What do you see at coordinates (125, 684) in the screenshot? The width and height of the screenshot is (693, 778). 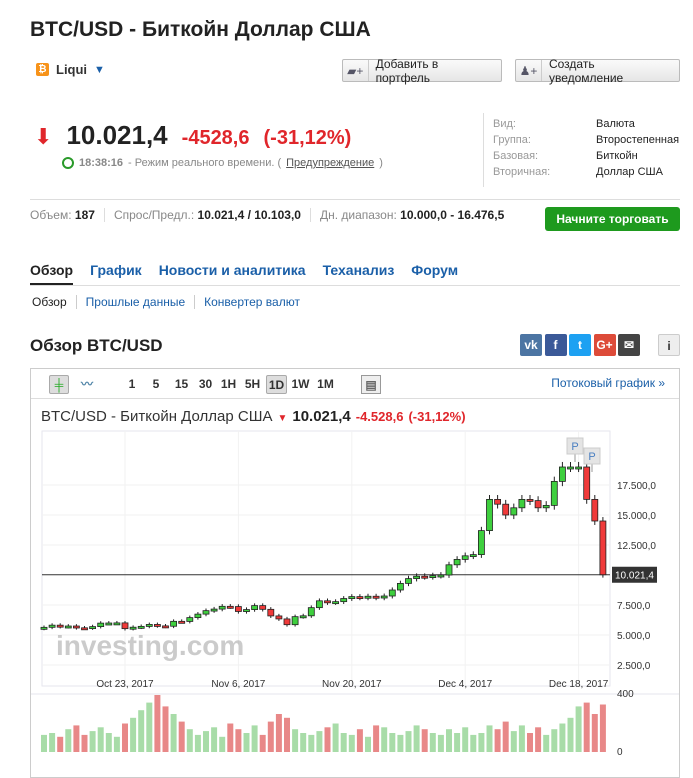 I see `x-tick-label: Oct 23, 2017` at bounding box center [125, 684].